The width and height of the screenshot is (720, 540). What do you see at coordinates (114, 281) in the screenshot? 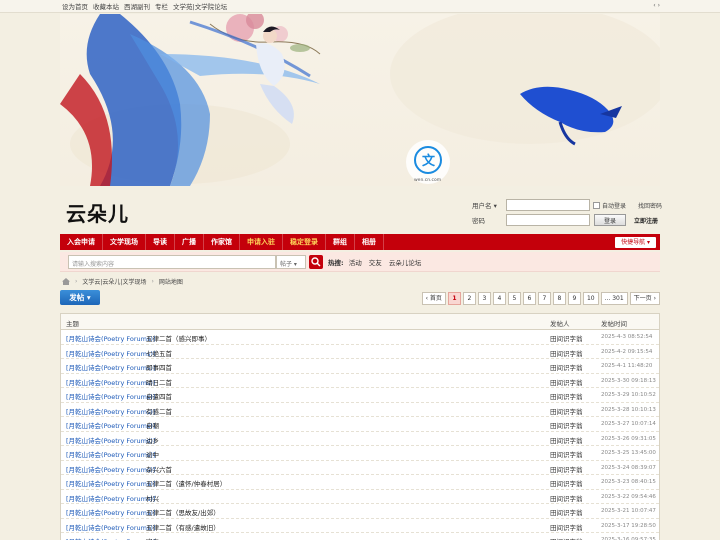
I see `breadcrumb-item: 文学云|云朵儿|文学现场` at bounding box center [114, 281].